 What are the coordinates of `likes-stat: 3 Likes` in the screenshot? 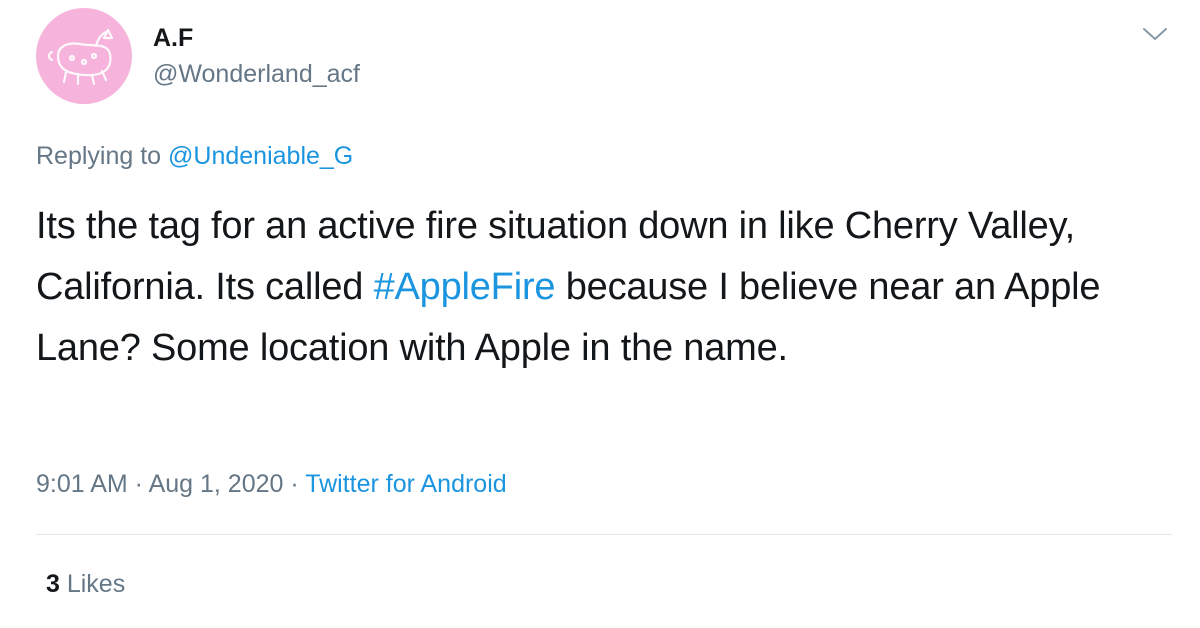 It's located at (85, 584).